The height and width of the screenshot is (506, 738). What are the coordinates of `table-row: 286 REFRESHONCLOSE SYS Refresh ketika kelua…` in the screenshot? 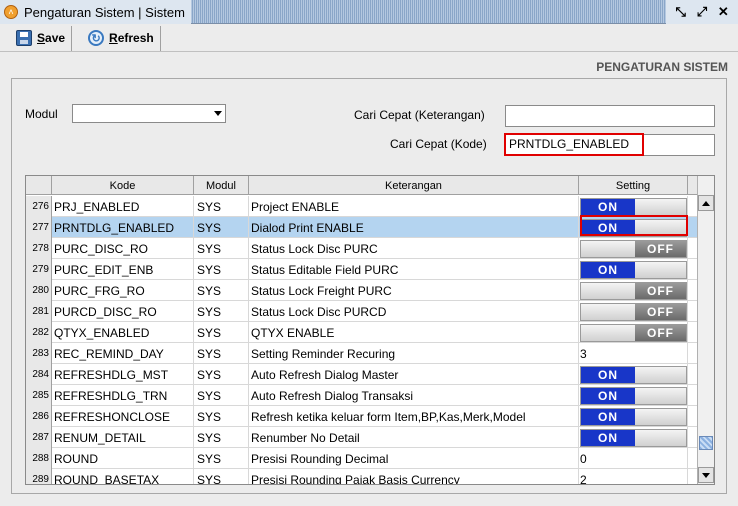 It's located at (362, 416).